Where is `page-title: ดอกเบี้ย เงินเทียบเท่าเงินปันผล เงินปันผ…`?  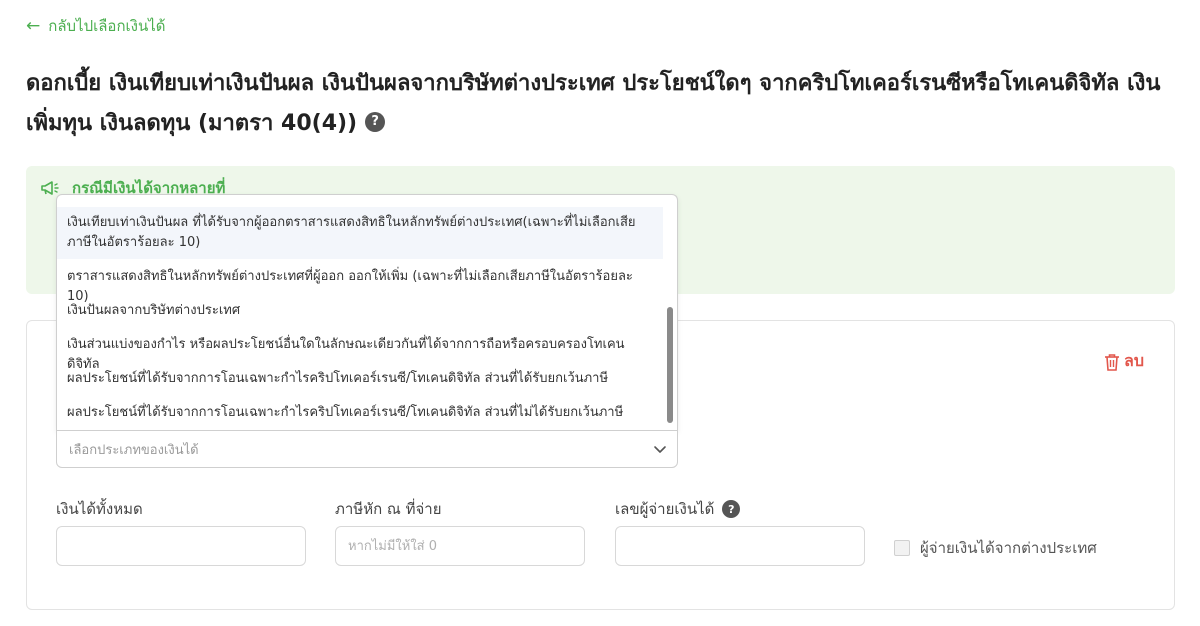
page-title: ดอกเบี้ย เงินเทียบเท่าเงินปันผล เงินปันผ… is located at coordinates (601, 104).